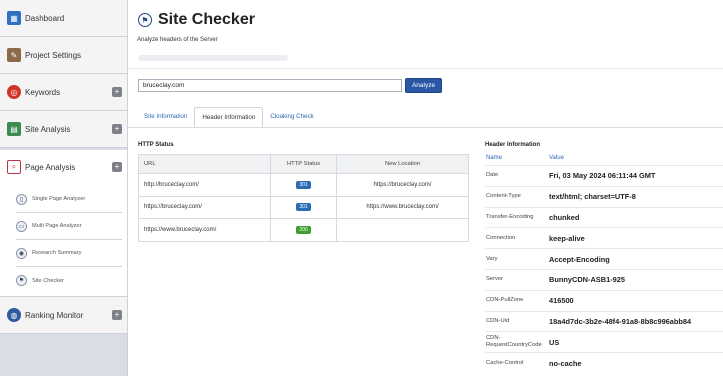 The image size is (723, 376). Describe the element at coordinates (423, 85) in the screenshot. I see `analyze-button: Analyze` at that location.